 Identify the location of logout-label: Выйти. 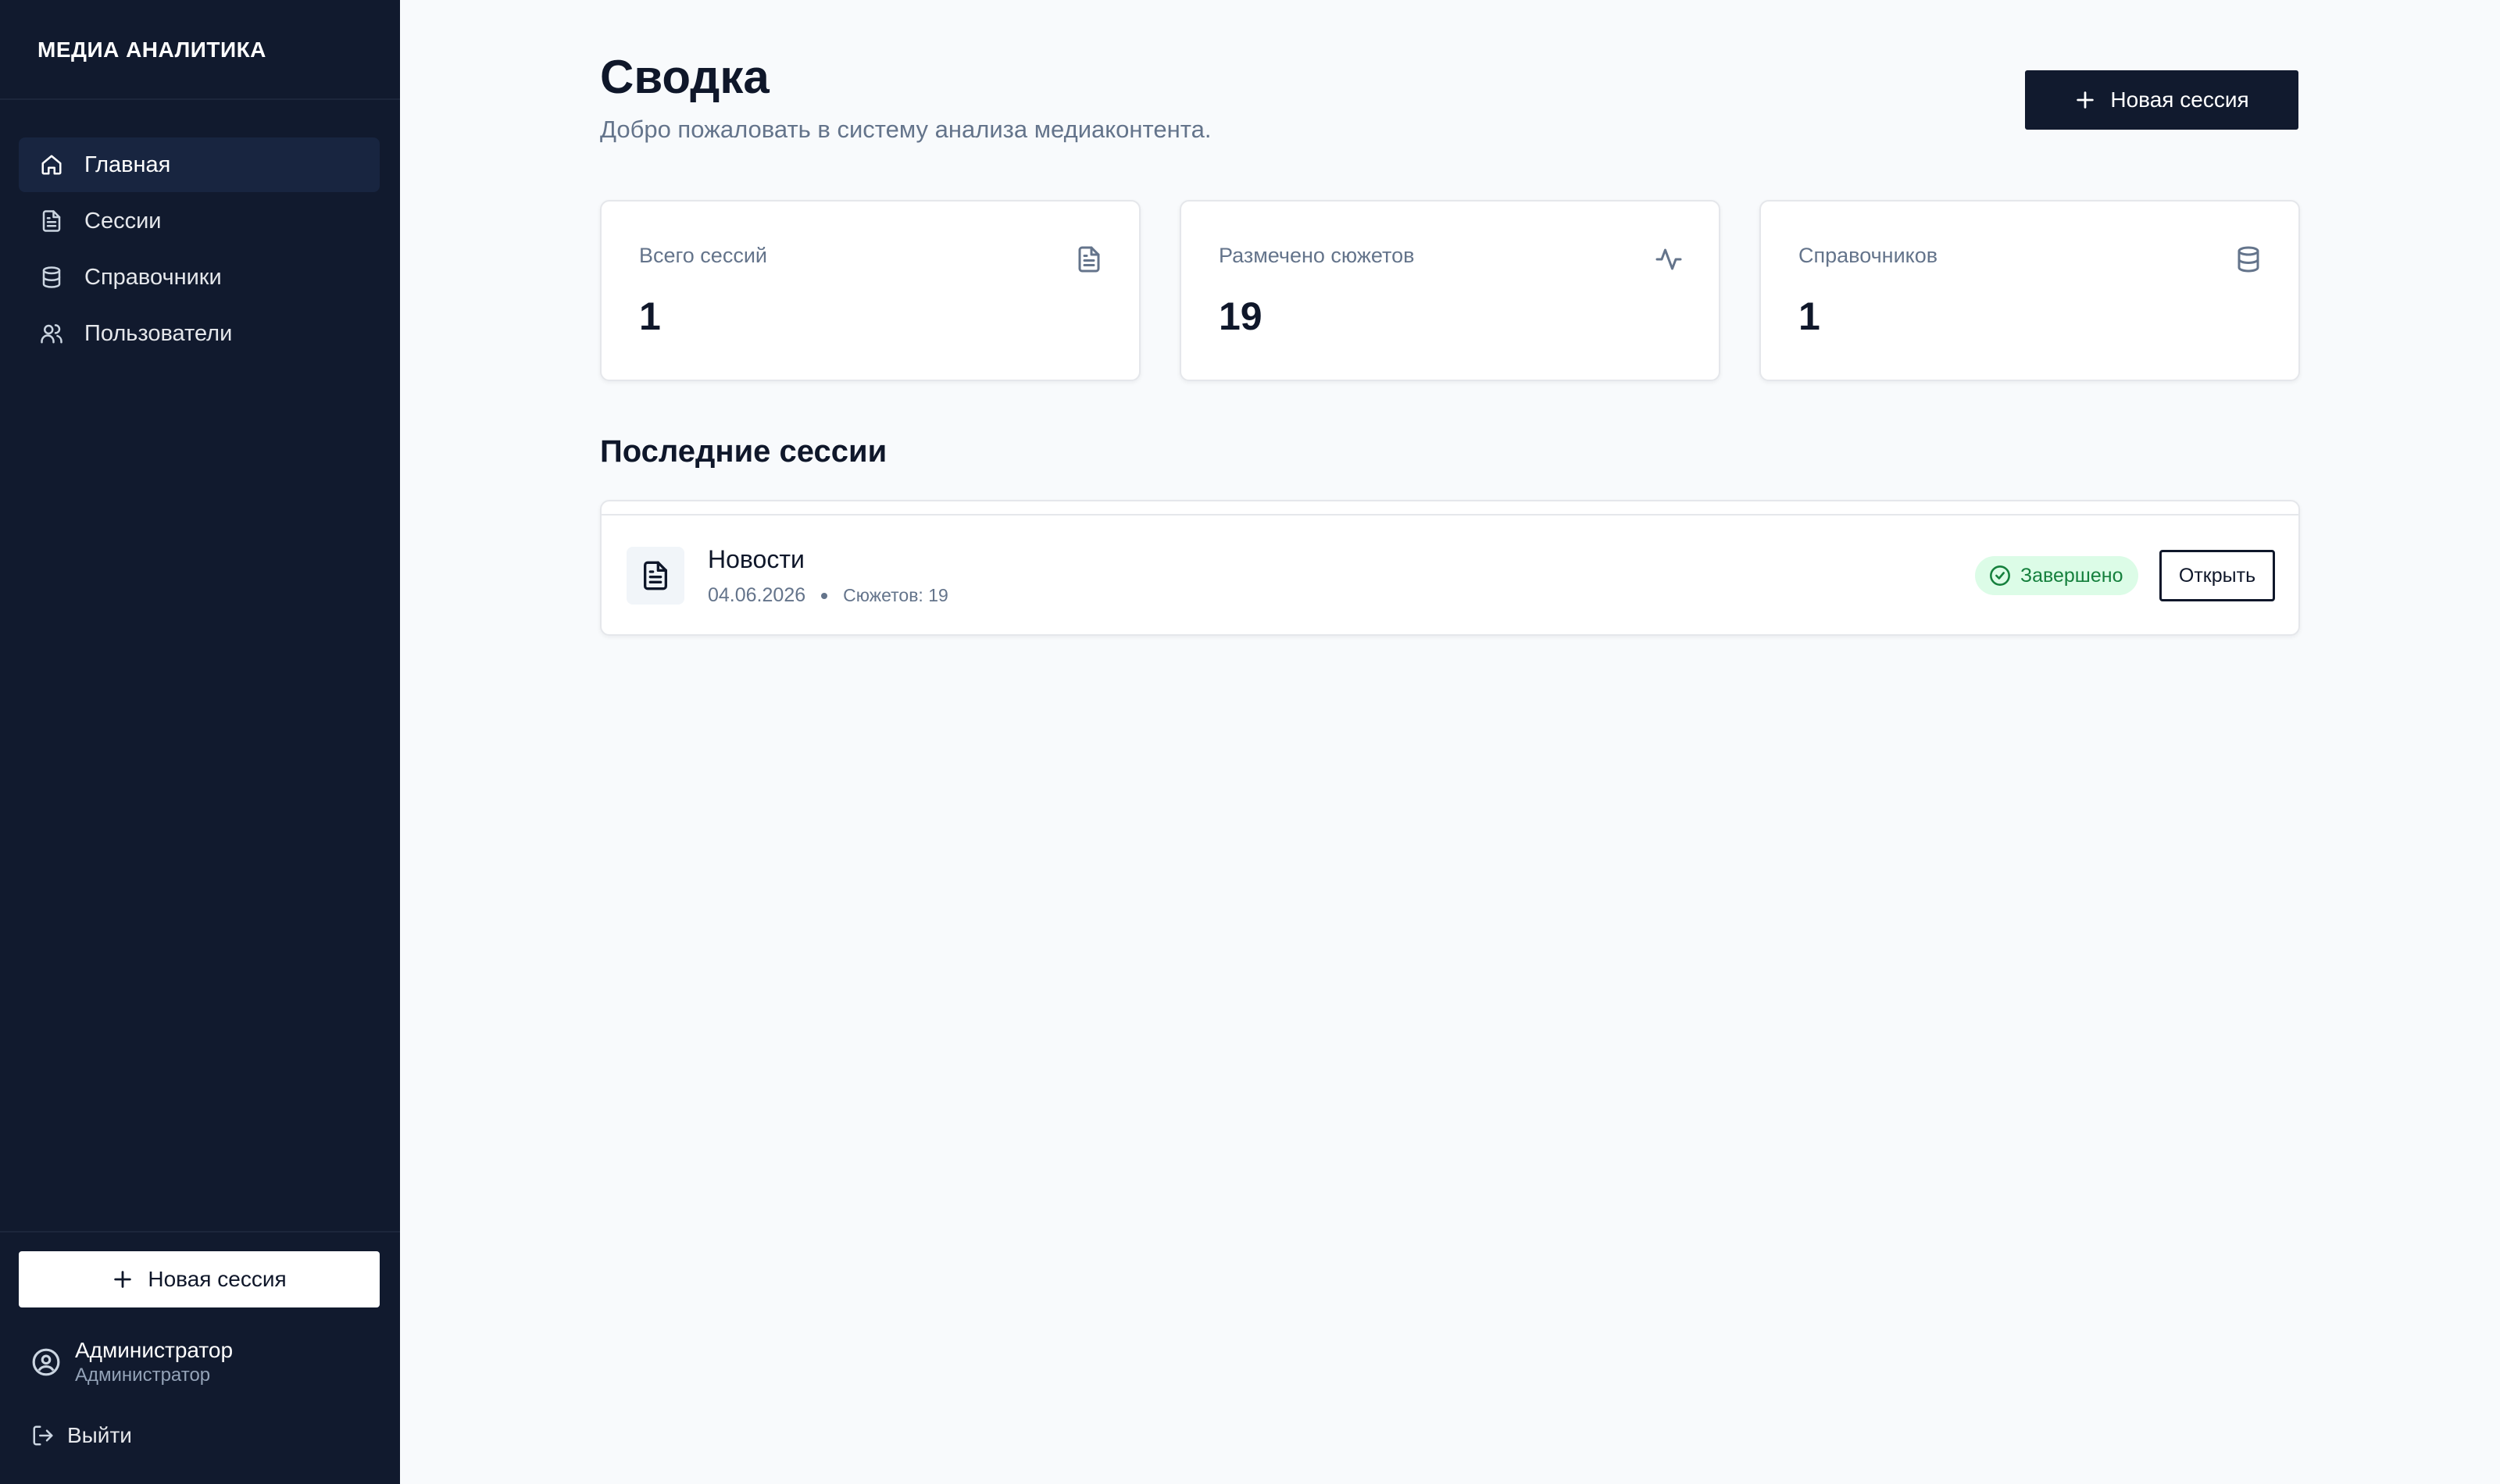
(99, 1435).